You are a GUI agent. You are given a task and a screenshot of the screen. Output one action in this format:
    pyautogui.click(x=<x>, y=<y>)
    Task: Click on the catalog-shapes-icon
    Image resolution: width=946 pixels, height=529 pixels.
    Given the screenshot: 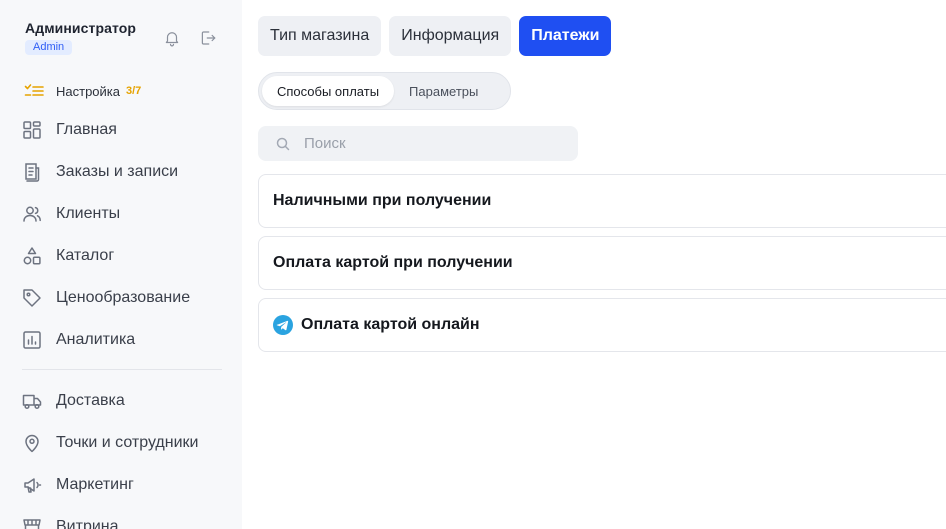 What is the action you would take?
    pyautogui.click(x=32, y=256)
    